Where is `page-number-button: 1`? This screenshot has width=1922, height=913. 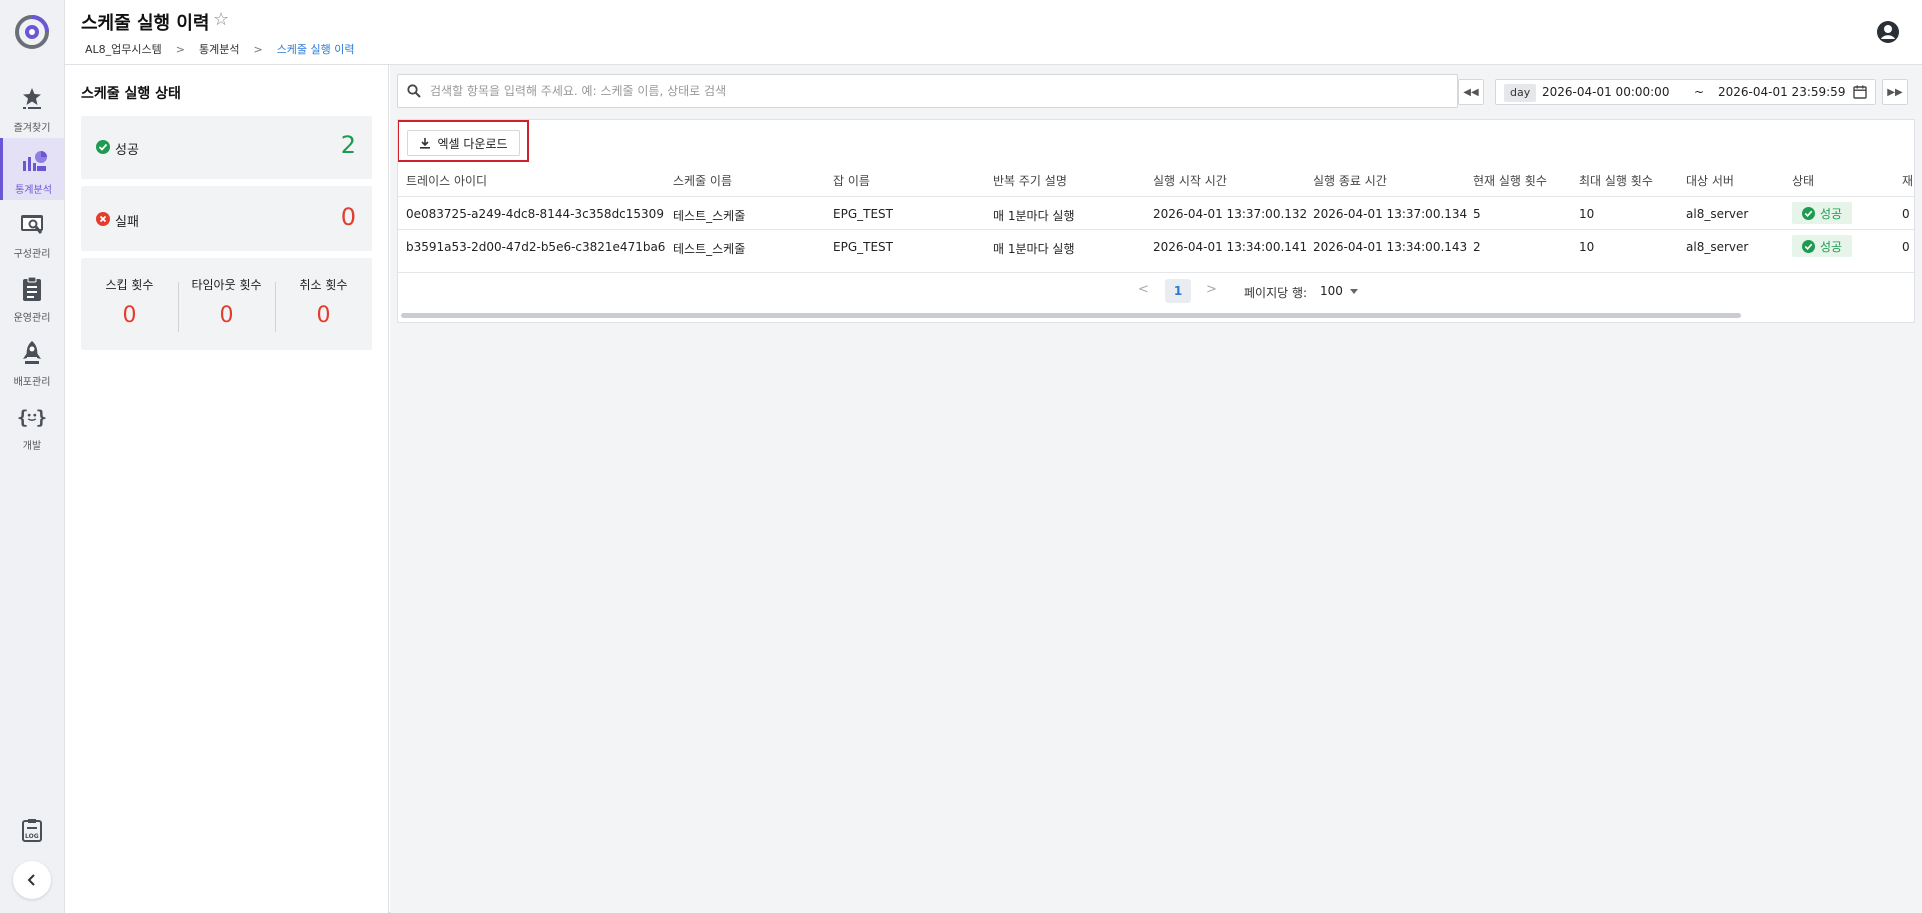 page-number-button: 1 is located at coordinates (1178, 291).